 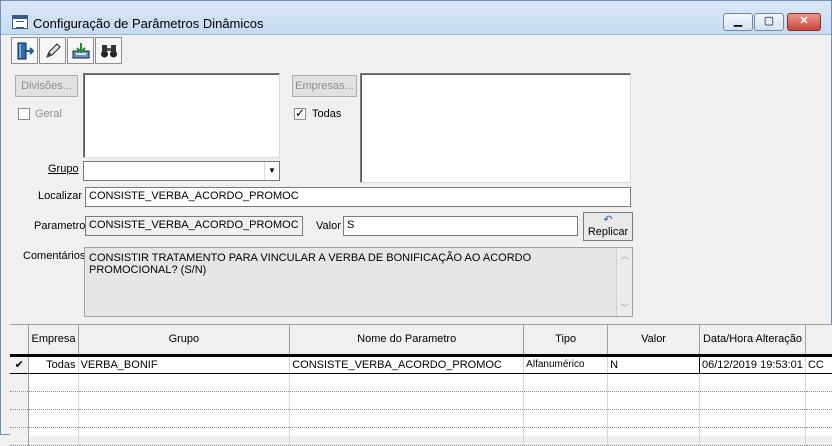 I want to click on divisoes-list, so click(x=181, y=115).